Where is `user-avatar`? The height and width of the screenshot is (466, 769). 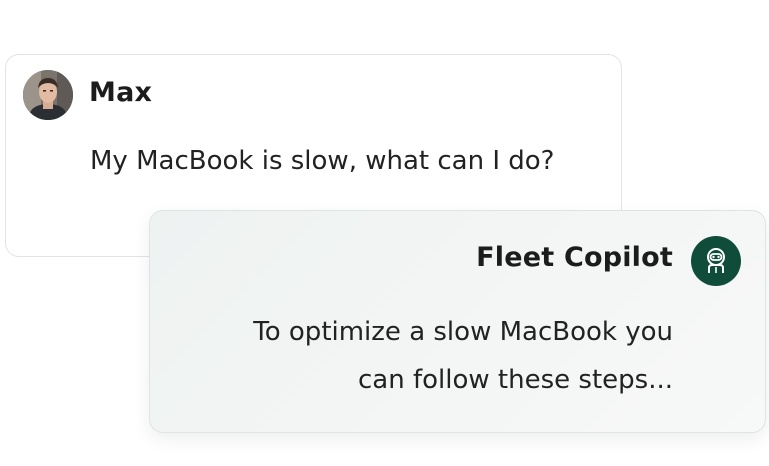 user-avatar is located at coordinates (48, 95).